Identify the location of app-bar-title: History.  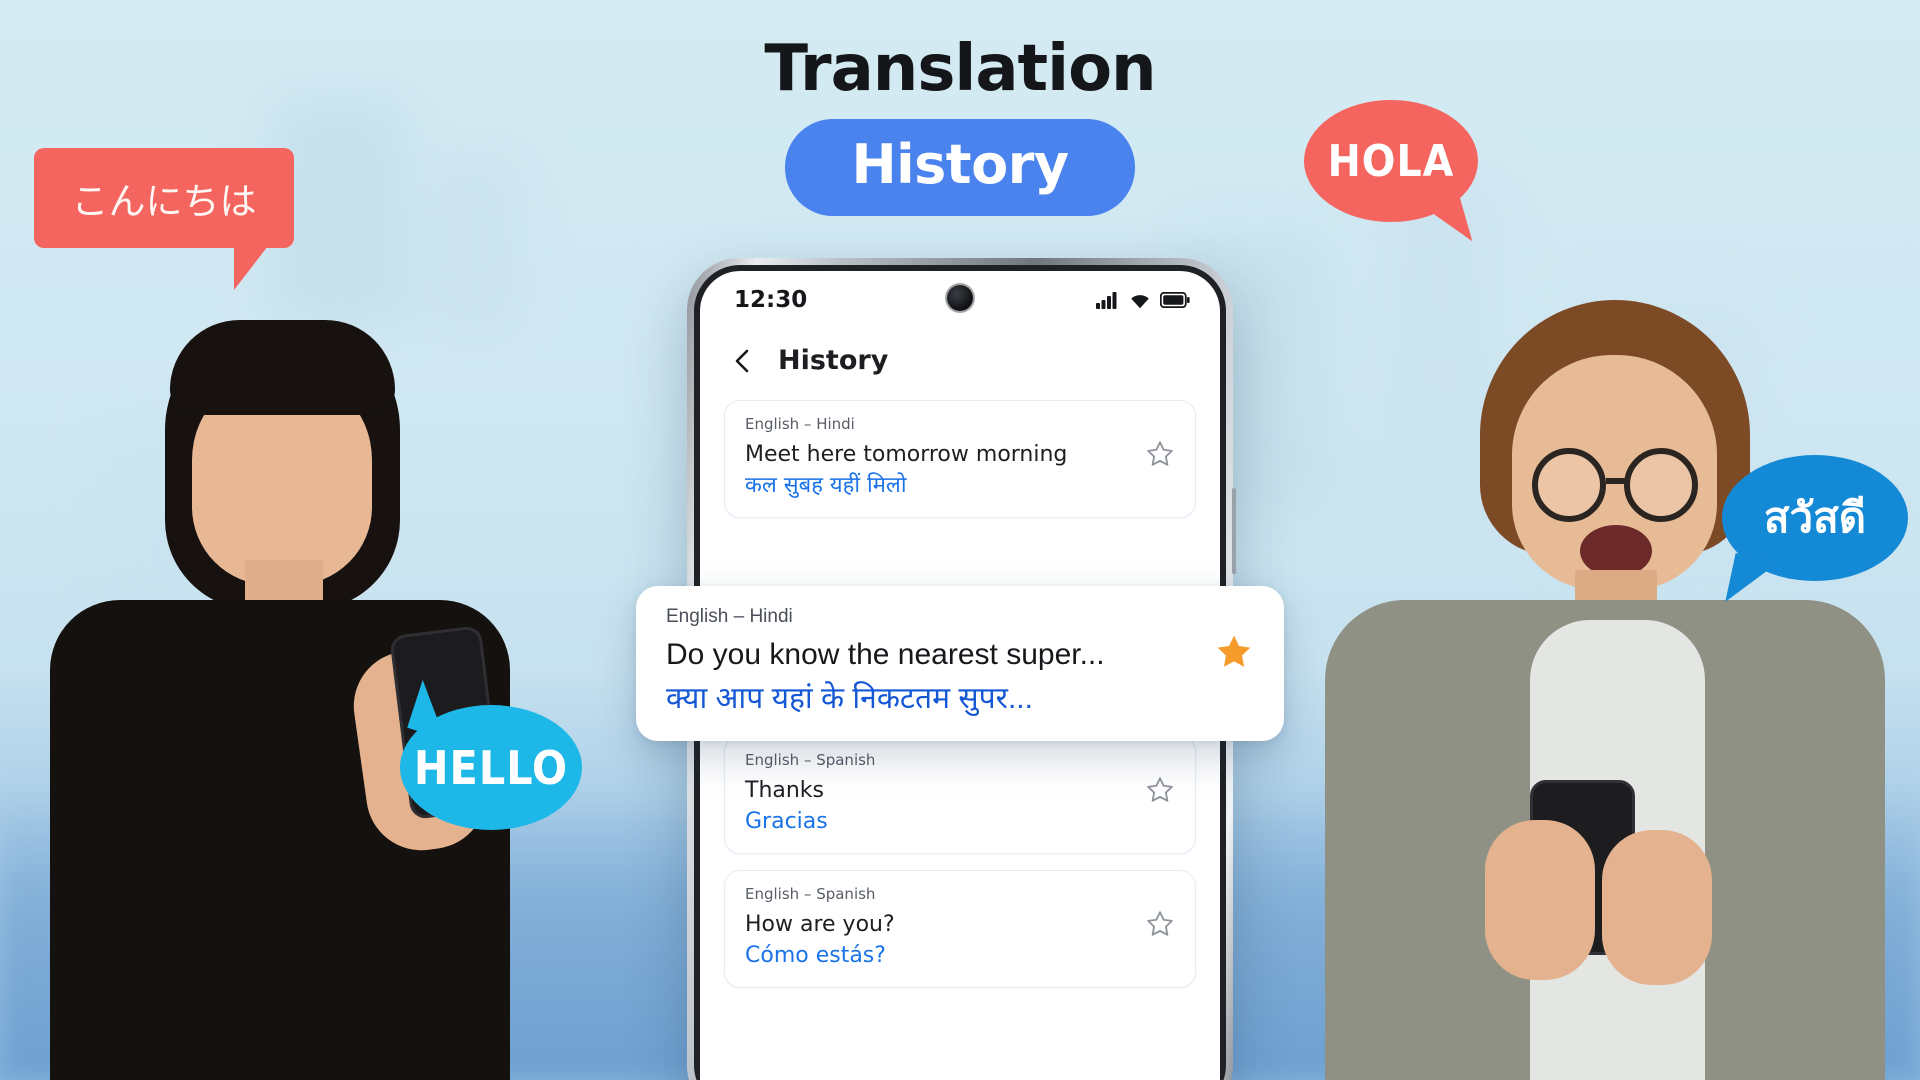
(833, 360).